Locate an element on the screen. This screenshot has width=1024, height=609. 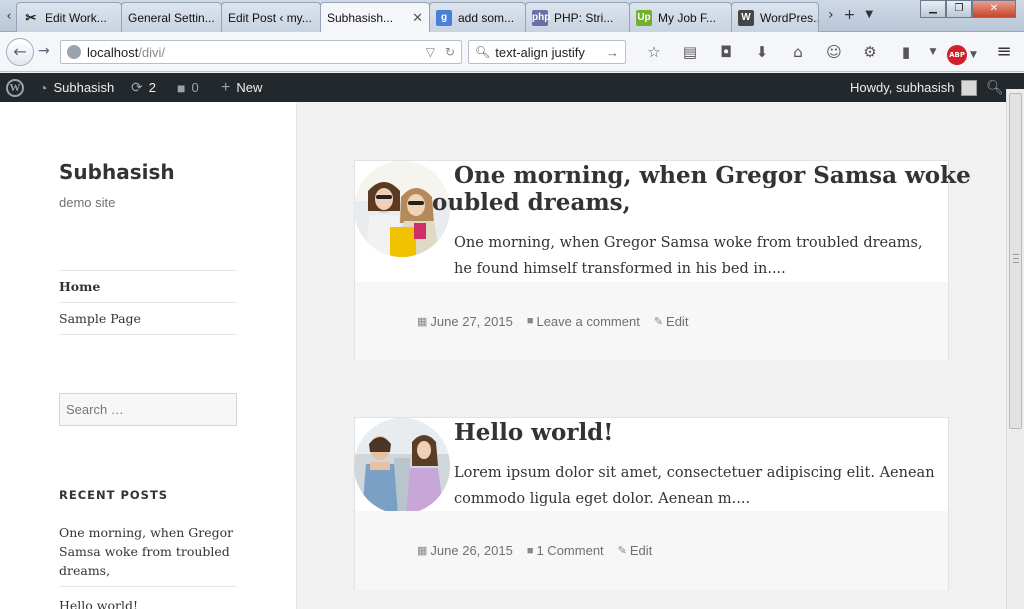
search-bar: 🔍︎ text-align justify → is located at coordinates (547, 52).